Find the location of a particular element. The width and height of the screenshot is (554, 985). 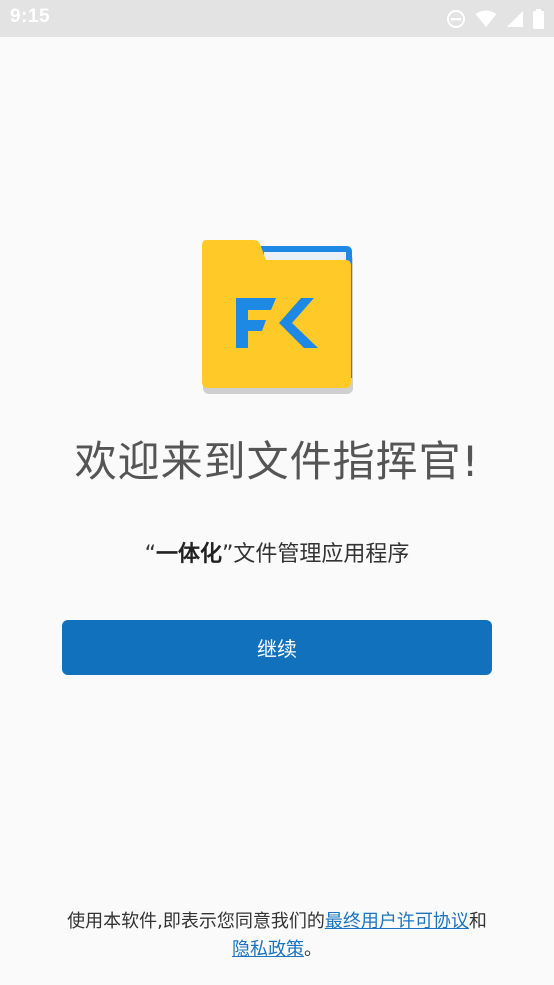

continue-button-label: 继续 is located at coordinates (277, 649).